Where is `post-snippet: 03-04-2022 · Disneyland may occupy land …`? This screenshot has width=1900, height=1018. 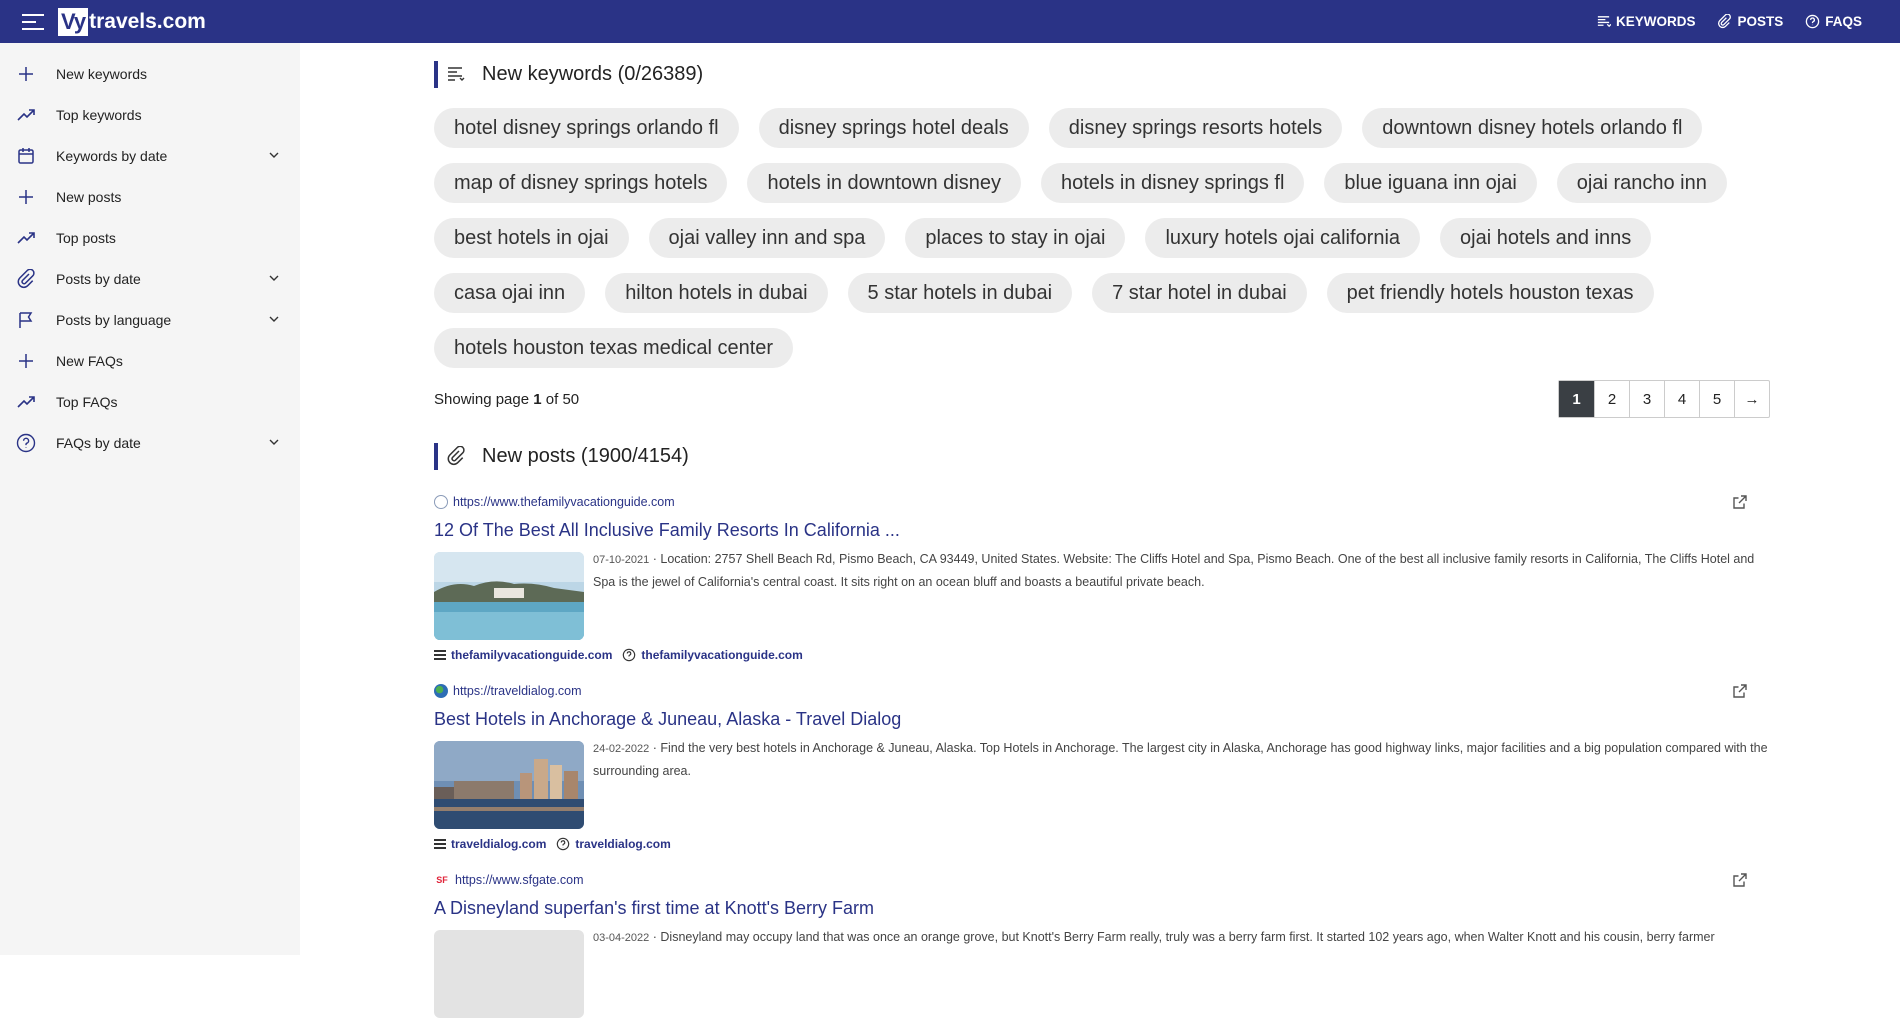 post-snippet: 03-04-2022 · Disneyland may occupy land … is located at coordinates (1154, 937).